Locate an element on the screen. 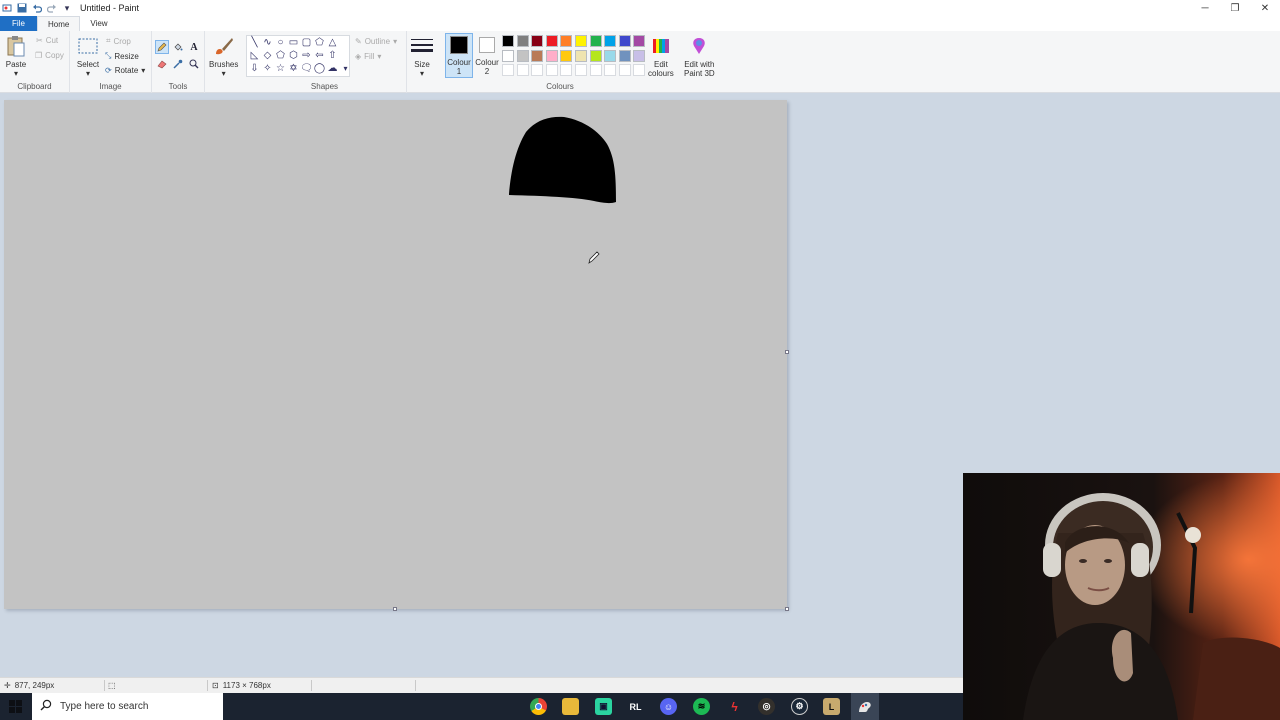 The height and width of the screenshot is (720, 1280). resize-handle-bottom is located at coordinates (395, 609).